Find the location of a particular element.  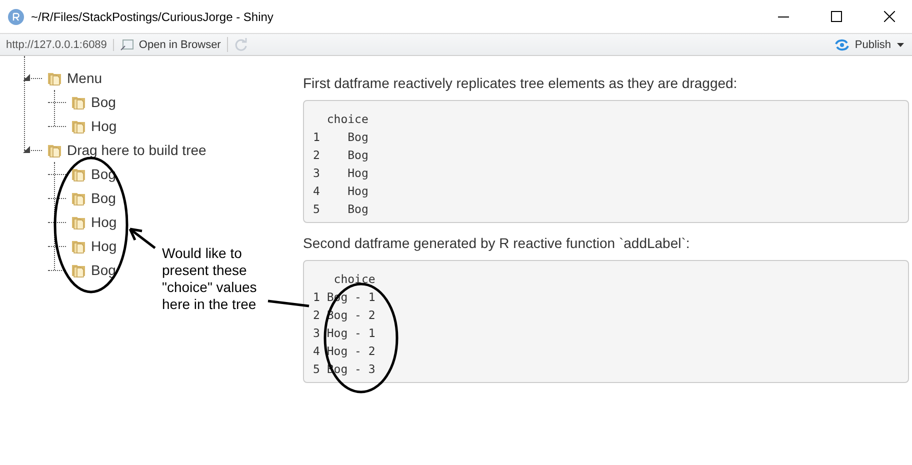

publish-button: Publish is located at coordinates (862, 44).